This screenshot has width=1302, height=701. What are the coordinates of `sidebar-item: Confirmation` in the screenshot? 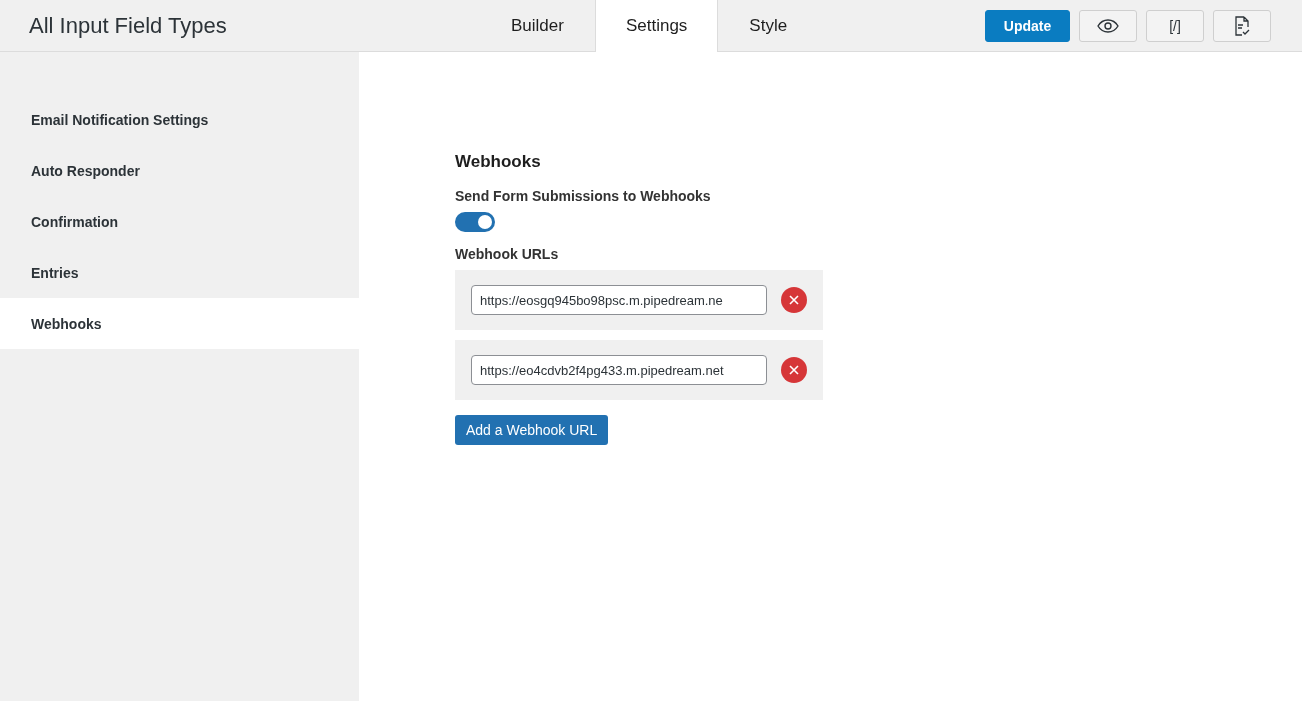 It's located at (179, 221).